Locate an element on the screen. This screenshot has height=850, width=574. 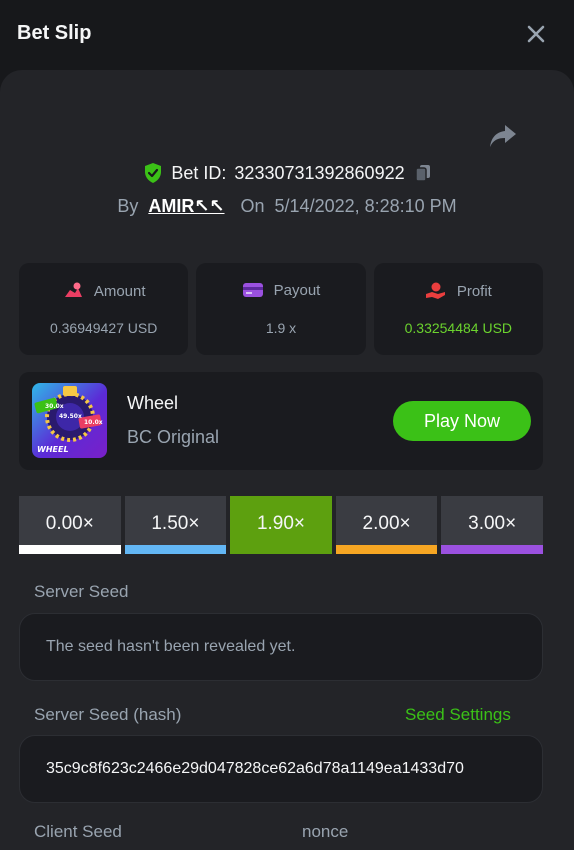
shield-check-icon is located at coordinates (153, 173).